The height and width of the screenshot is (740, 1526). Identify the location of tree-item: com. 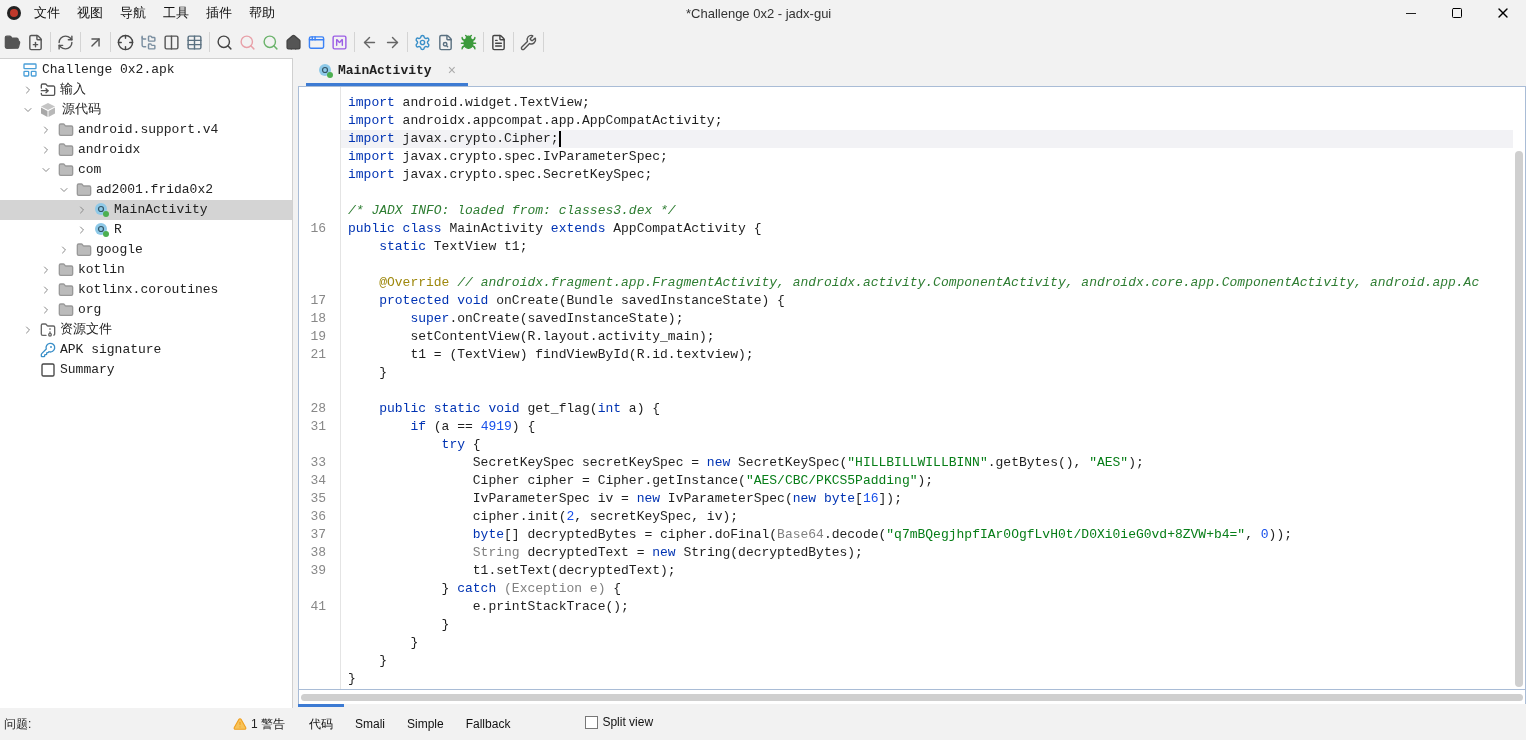
(146, 170).